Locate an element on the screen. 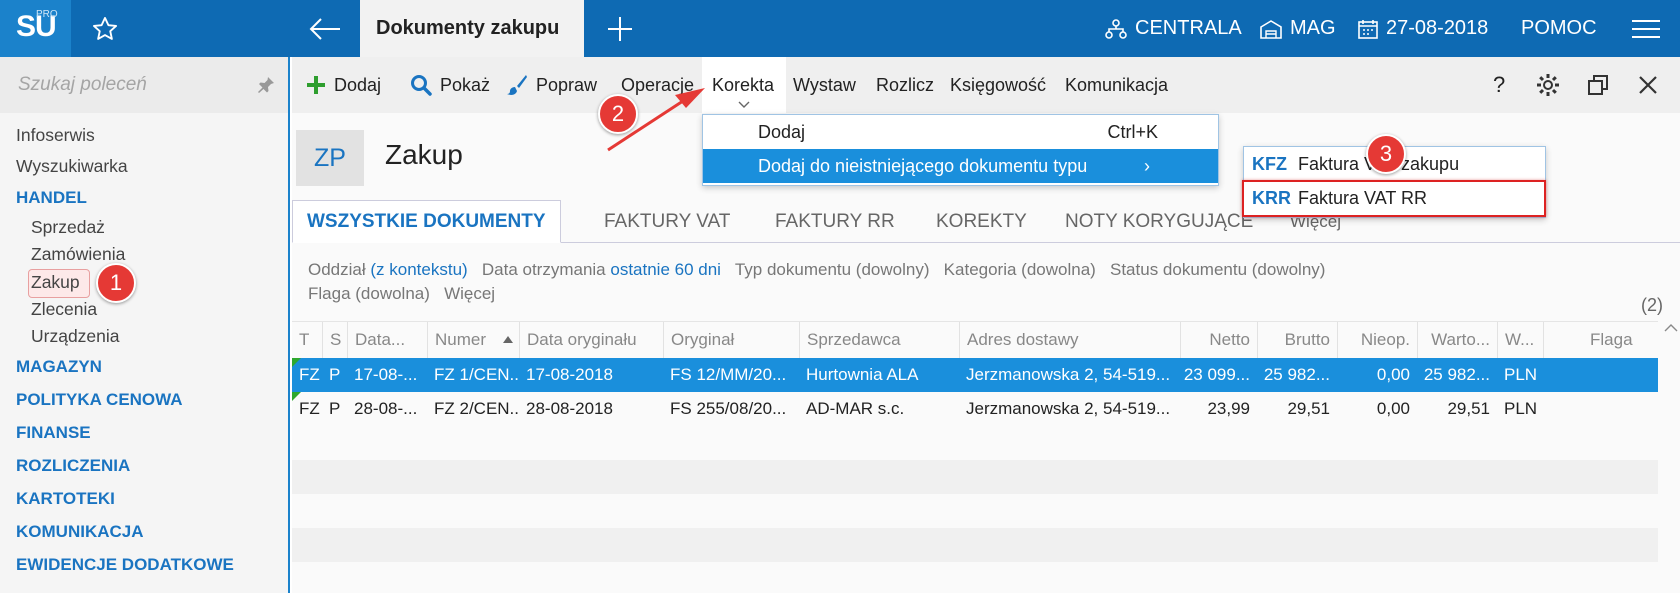 This screenshot has height=593, width=1680. callout-badge-1: 1 is located at coordinates (116, 283).